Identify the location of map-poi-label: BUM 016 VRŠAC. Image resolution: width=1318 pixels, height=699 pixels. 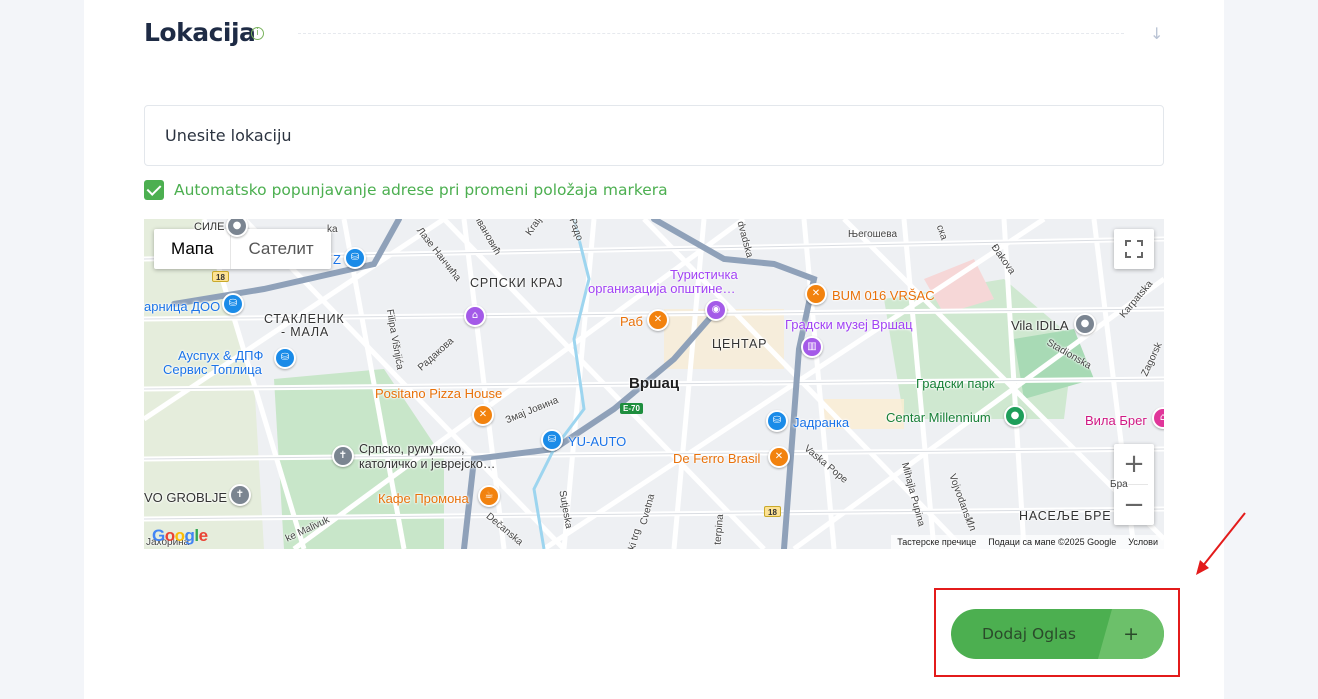
(883, 295).